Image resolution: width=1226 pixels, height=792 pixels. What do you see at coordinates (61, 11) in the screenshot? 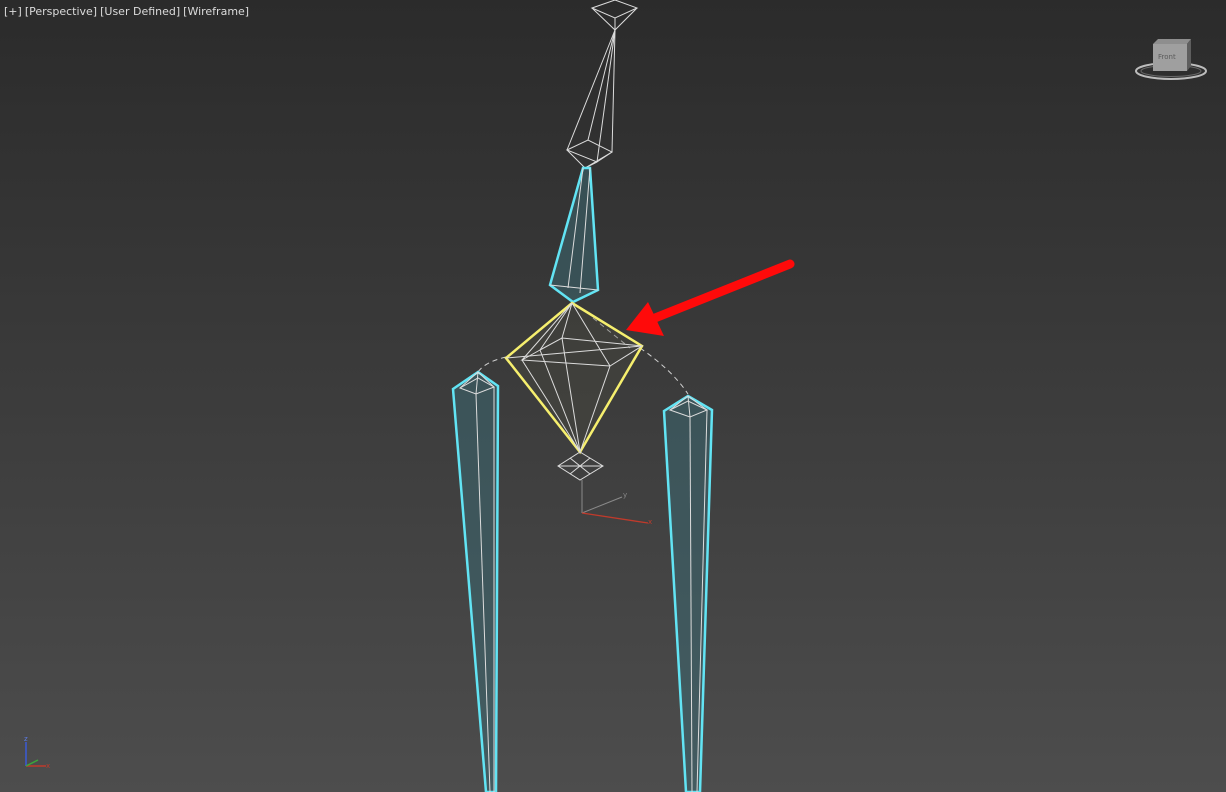
I see `viewport-point-of-view-menu: [Perspective]` at bounding box center [61, 11].